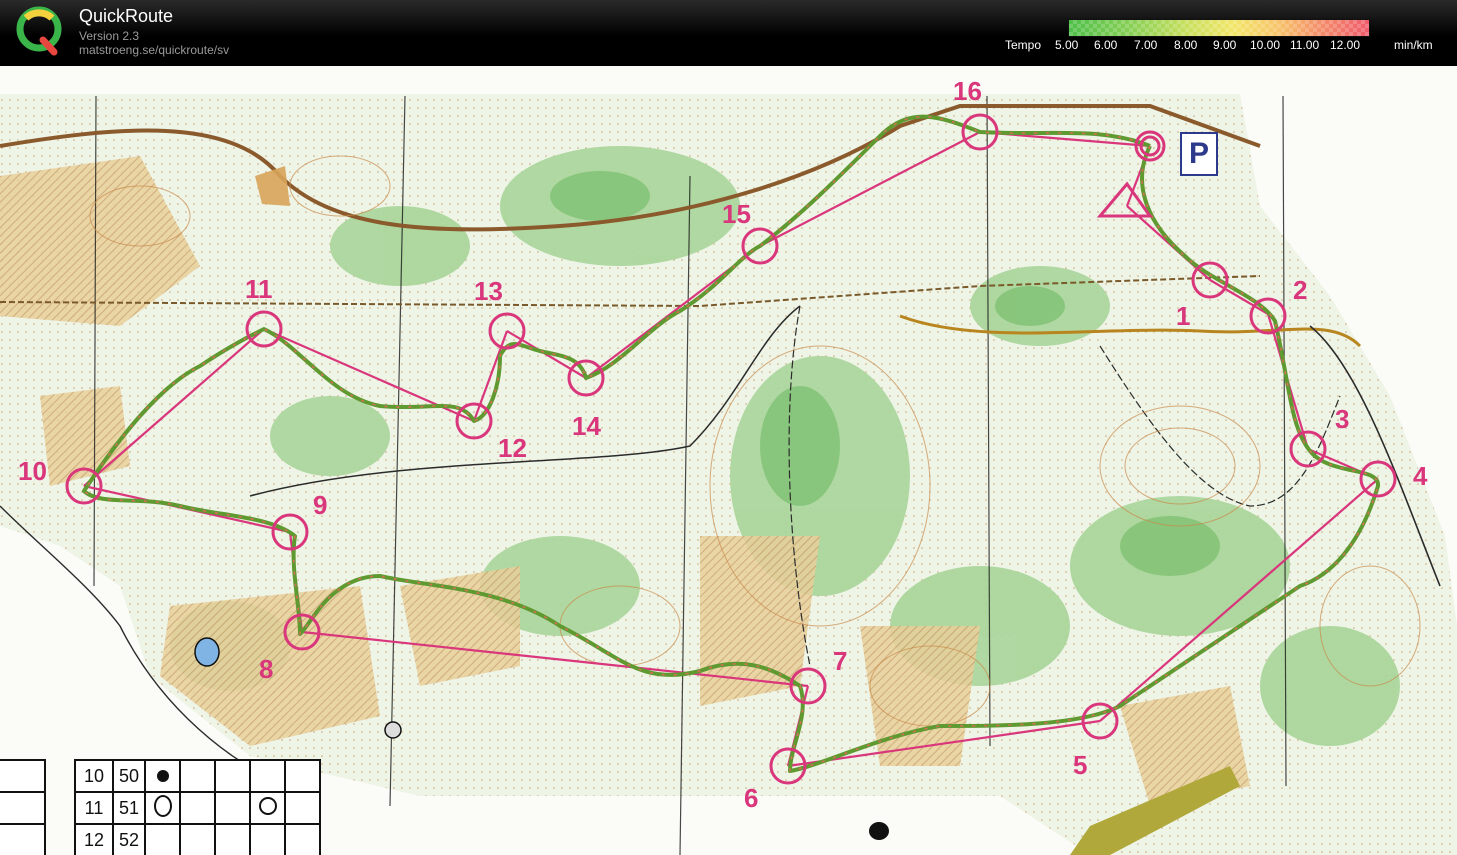  I want to click on legend-tick: 12.00, so click(1345, 45).